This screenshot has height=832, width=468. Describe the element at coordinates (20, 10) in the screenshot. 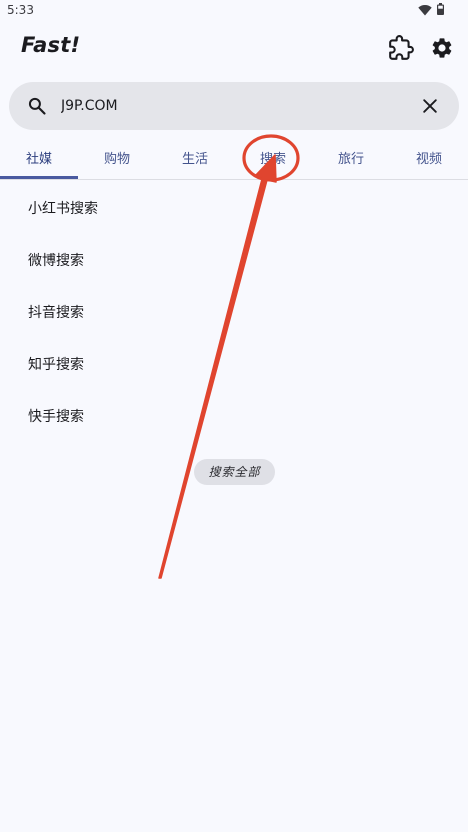

I see `status-time: 5:33` at that location.